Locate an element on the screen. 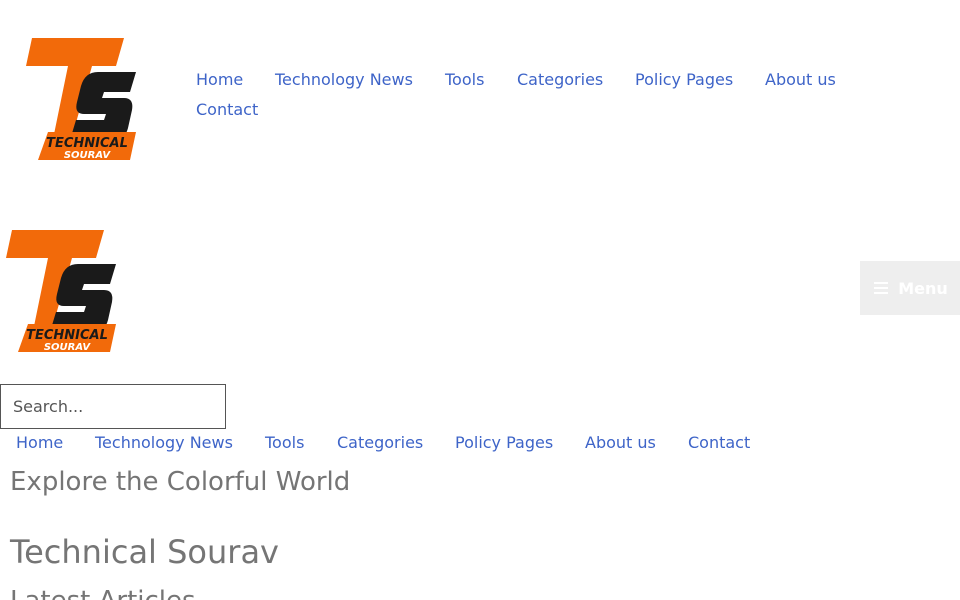 This screenshot has height=600, width=960. site-logo: TECHNICAL SOURAV is located at coordinates (81, 98).